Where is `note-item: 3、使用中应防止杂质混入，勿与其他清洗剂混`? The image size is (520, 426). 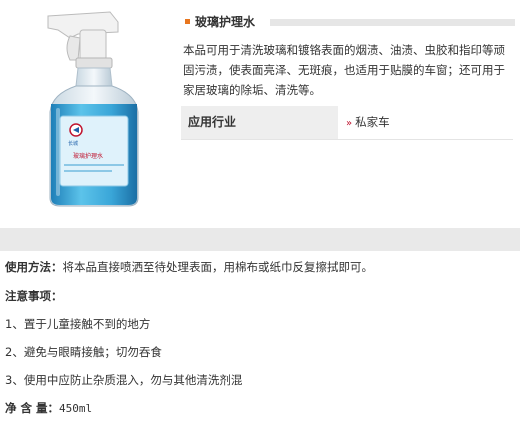 note-item: 3、使用中应防止杂质混入，勿与其他清洗剂混 is located at coordinates (124, 380).